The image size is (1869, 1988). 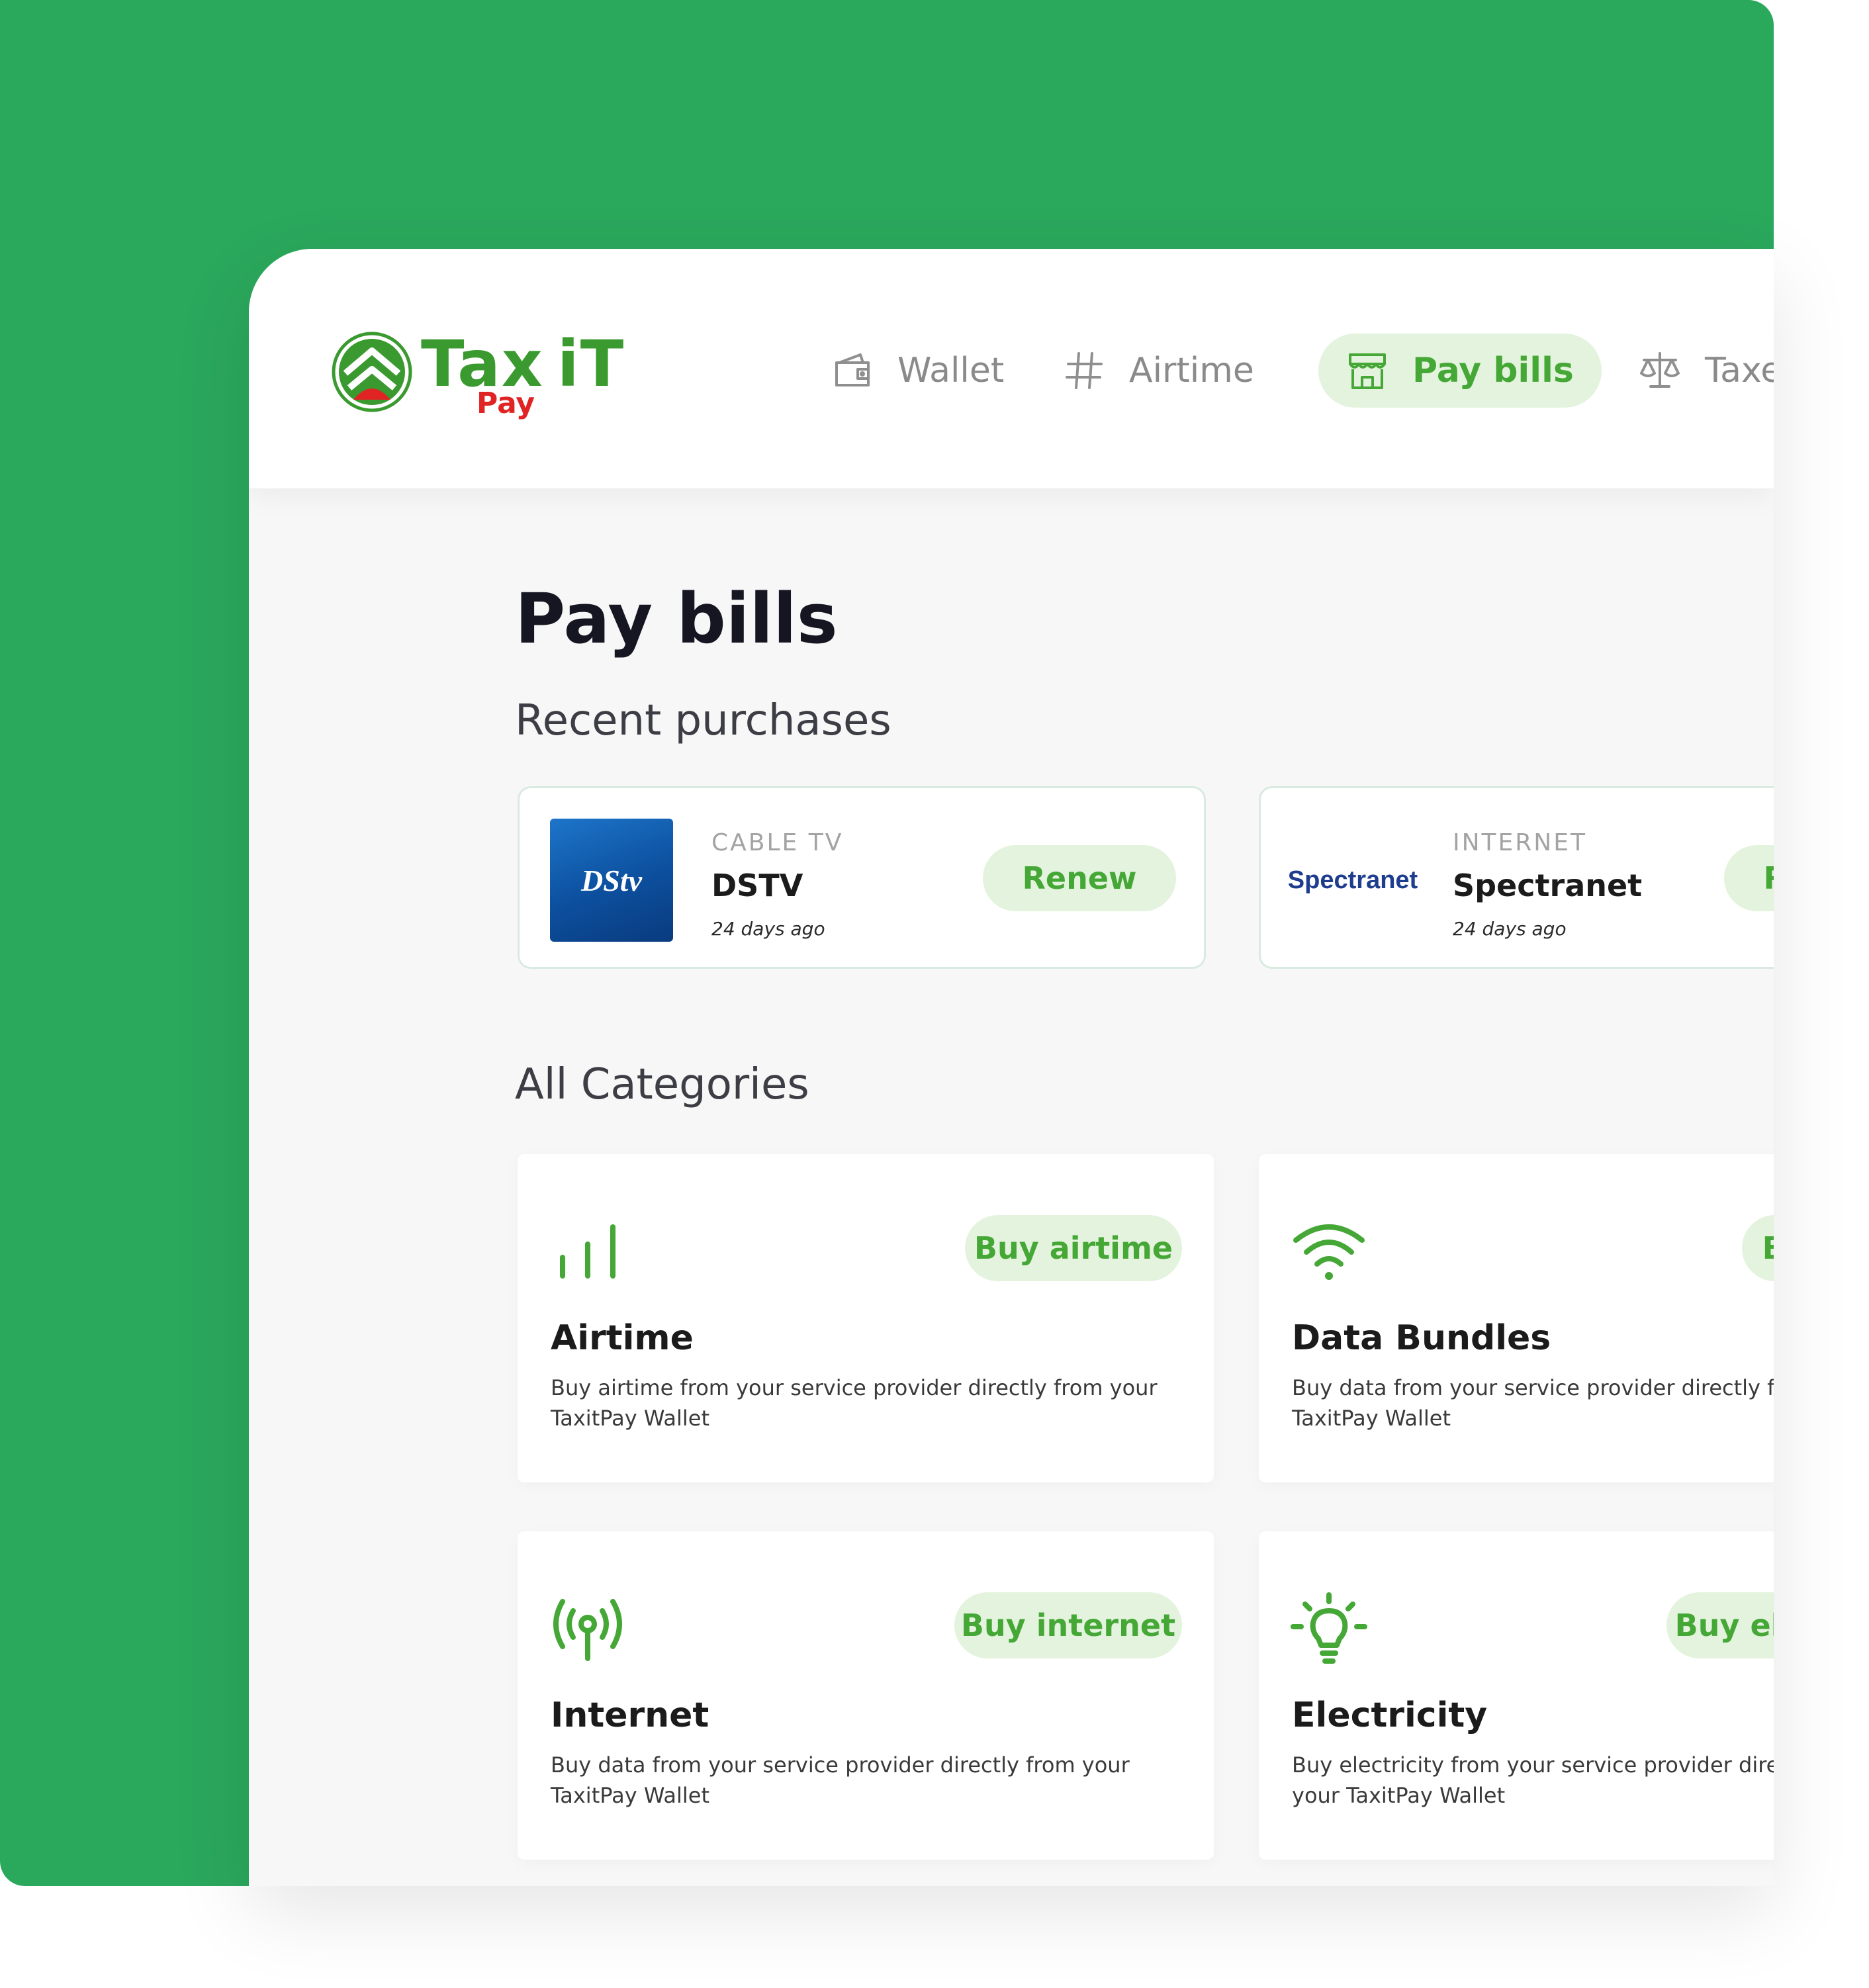 I want to click on logo-mark-icon, so click(x=372, y=372).